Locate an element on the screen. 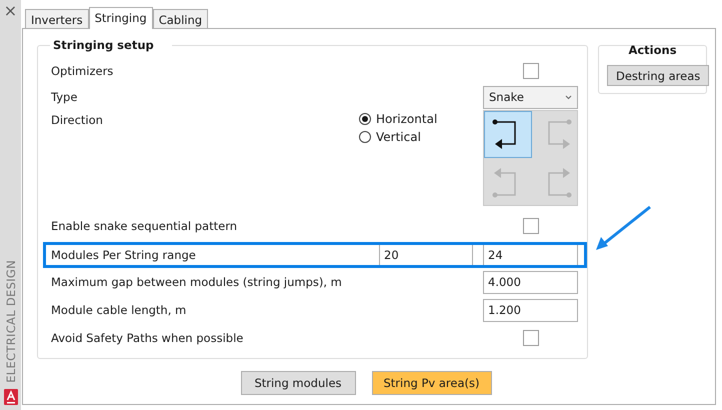 Image resolution: width=722 pixels, height=410 pixels. group-title: Stringing setup is located at coordinates (111, 45).